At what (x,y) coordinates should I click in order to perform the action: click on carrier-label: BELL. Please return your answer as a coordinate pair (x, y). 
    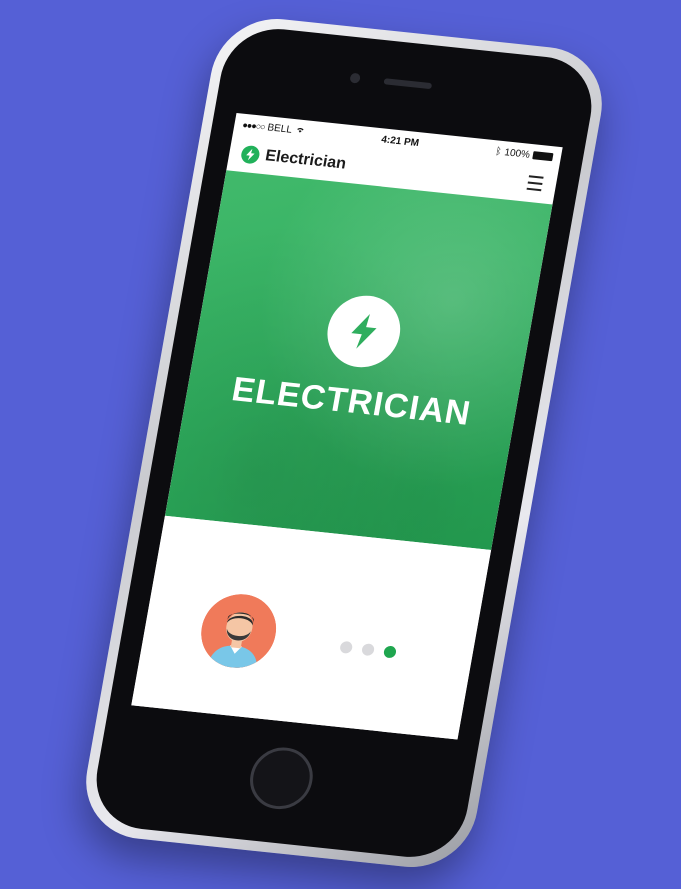
    Looking at the image, I should click on (279, 128).